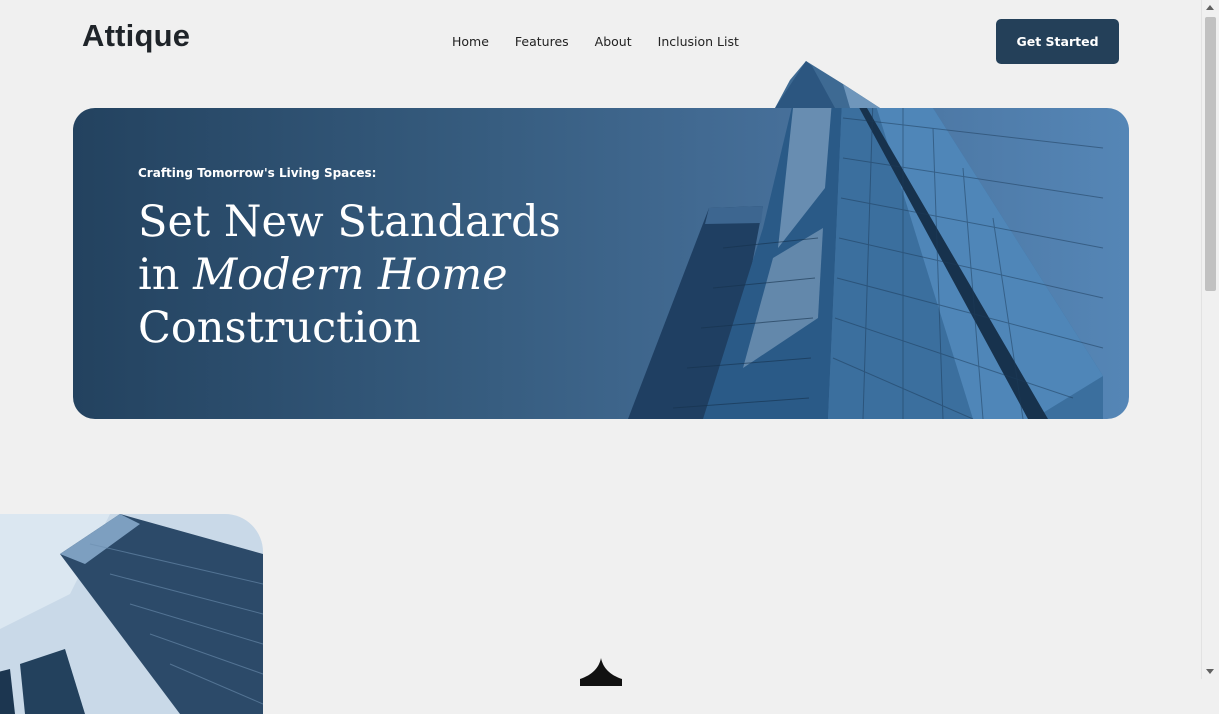 The image size is (1219, 714). What do you see at coordinates (279, 328) in the screenshot?
I see `headline-line-3: Construction` at bounding box center [279, 328].